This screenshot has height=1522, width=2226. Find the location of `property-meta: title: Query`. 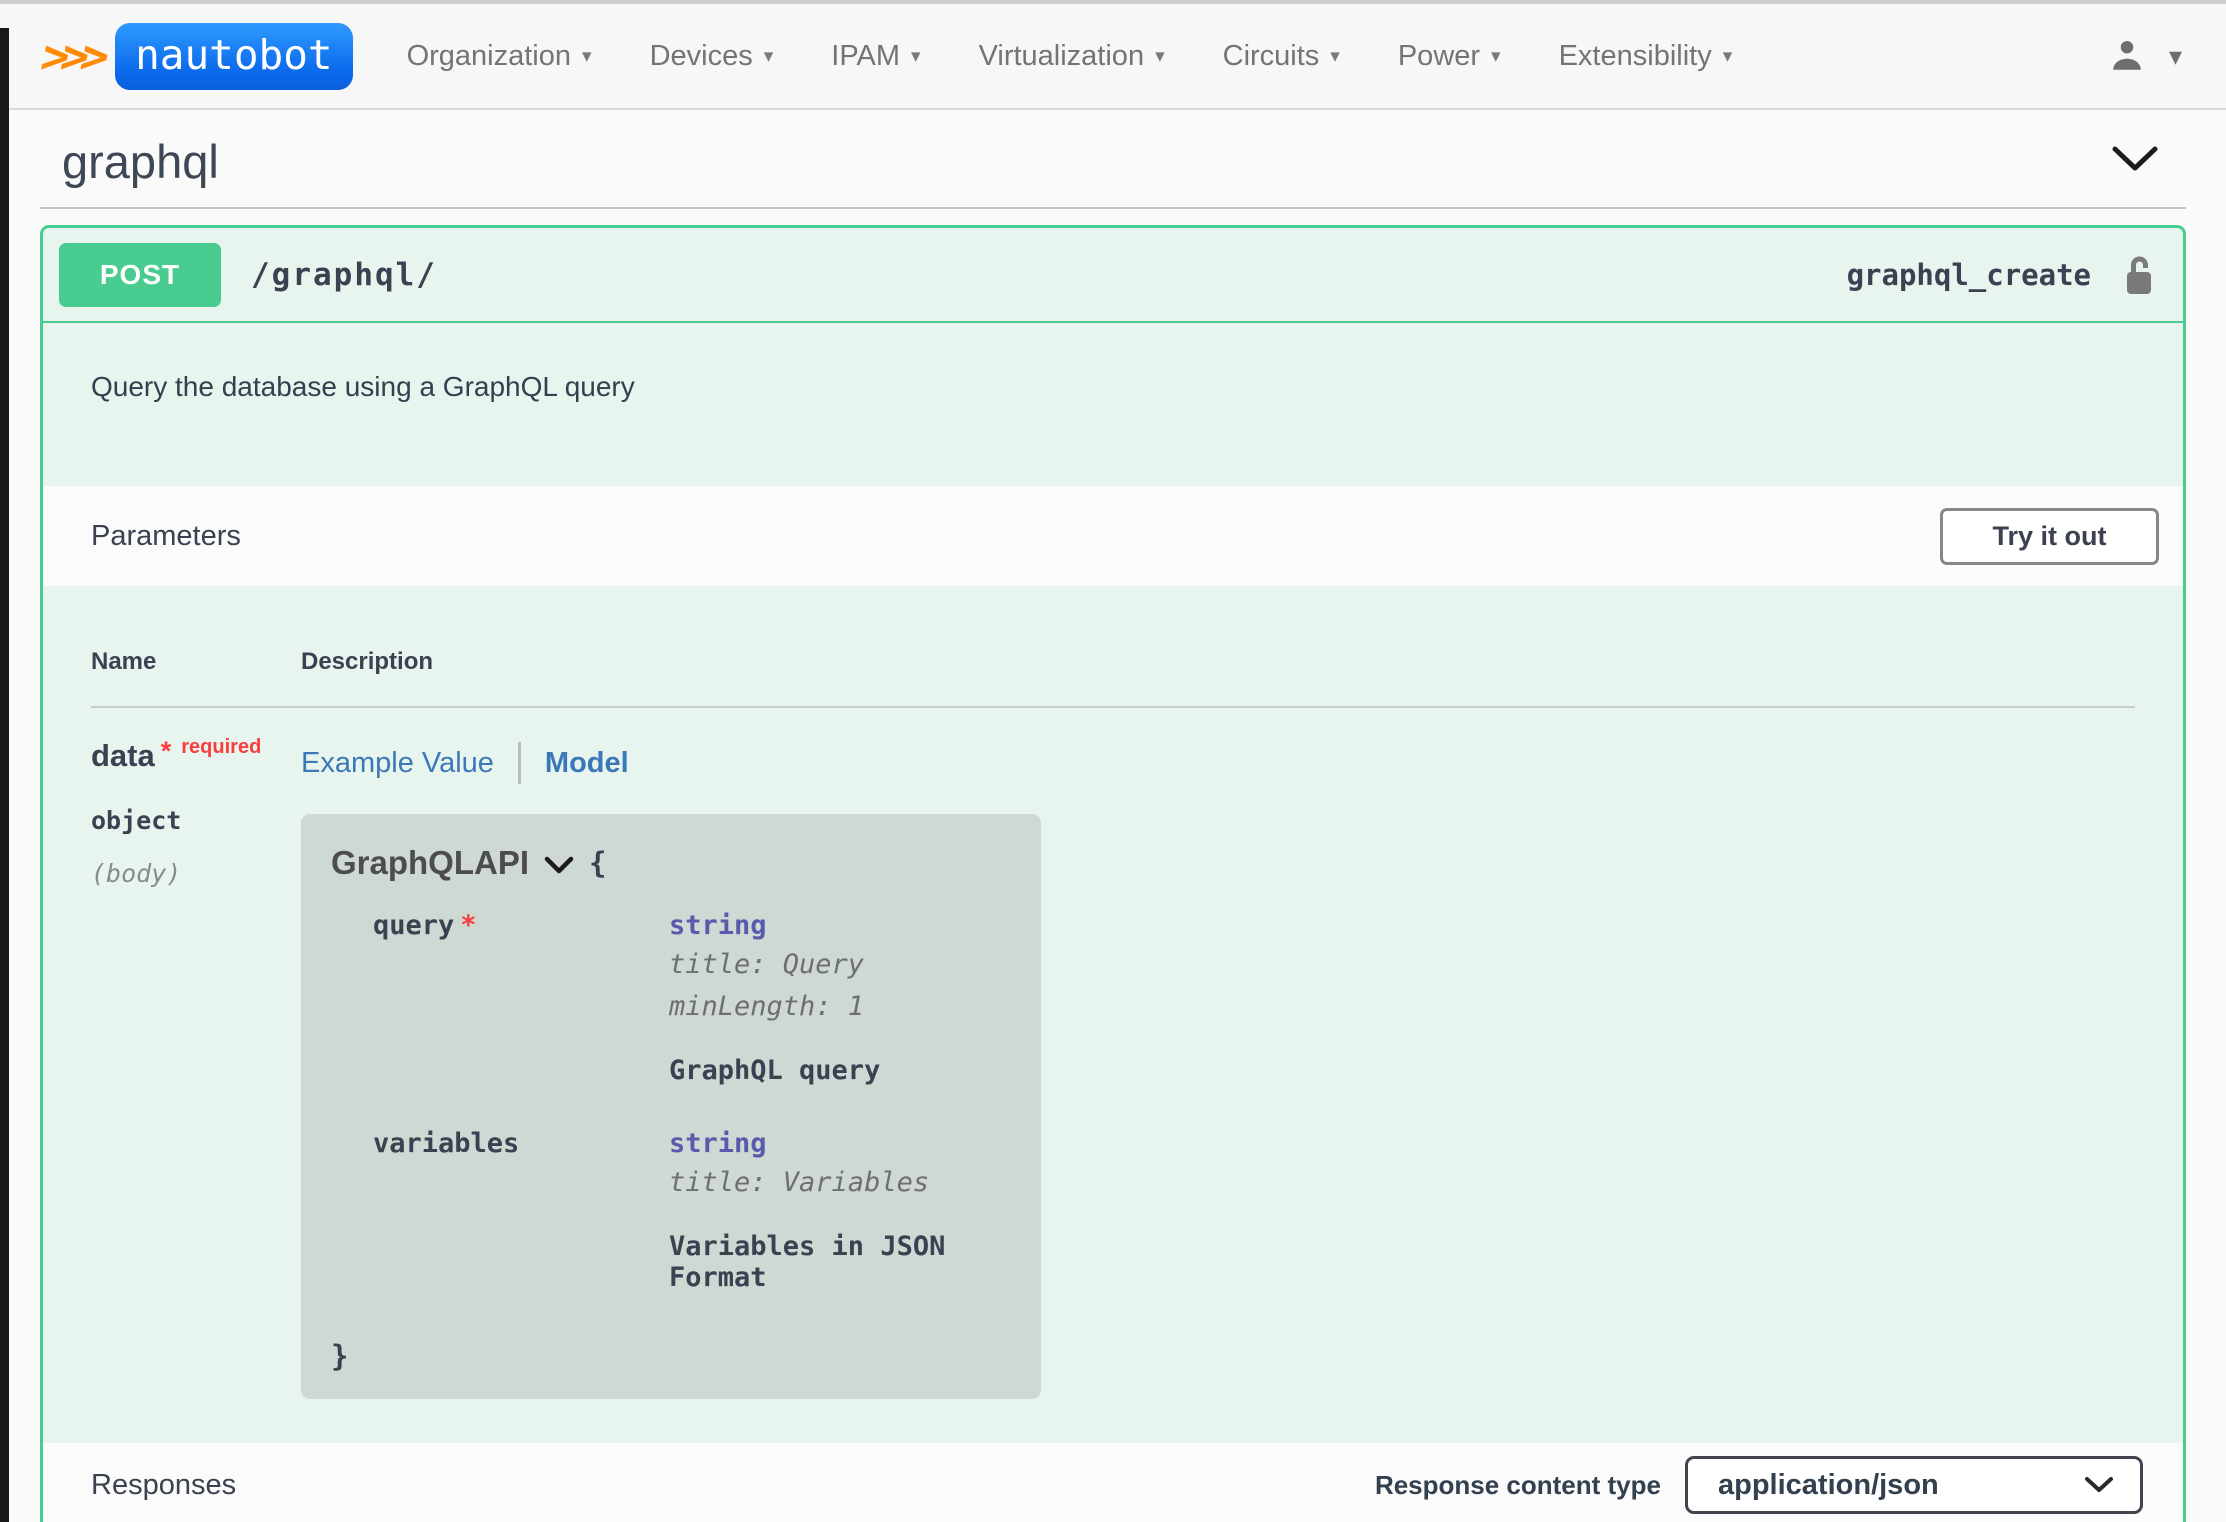

property-meta: title: Query is located at coordinates (767, 964).